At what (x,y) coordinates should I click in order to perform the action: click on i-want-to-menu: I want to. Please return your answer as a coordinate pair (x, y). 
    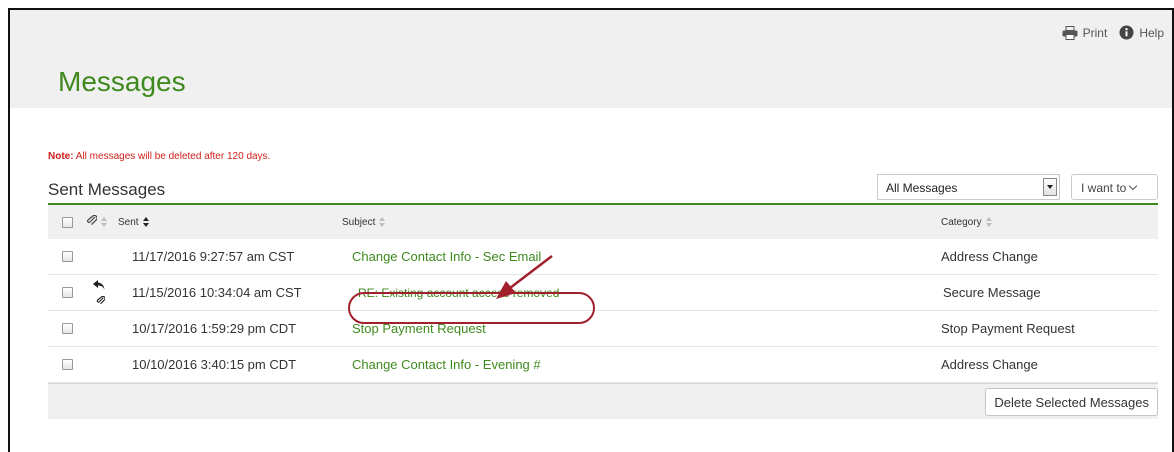
    Looking at the image, I should click on (1114, 187).